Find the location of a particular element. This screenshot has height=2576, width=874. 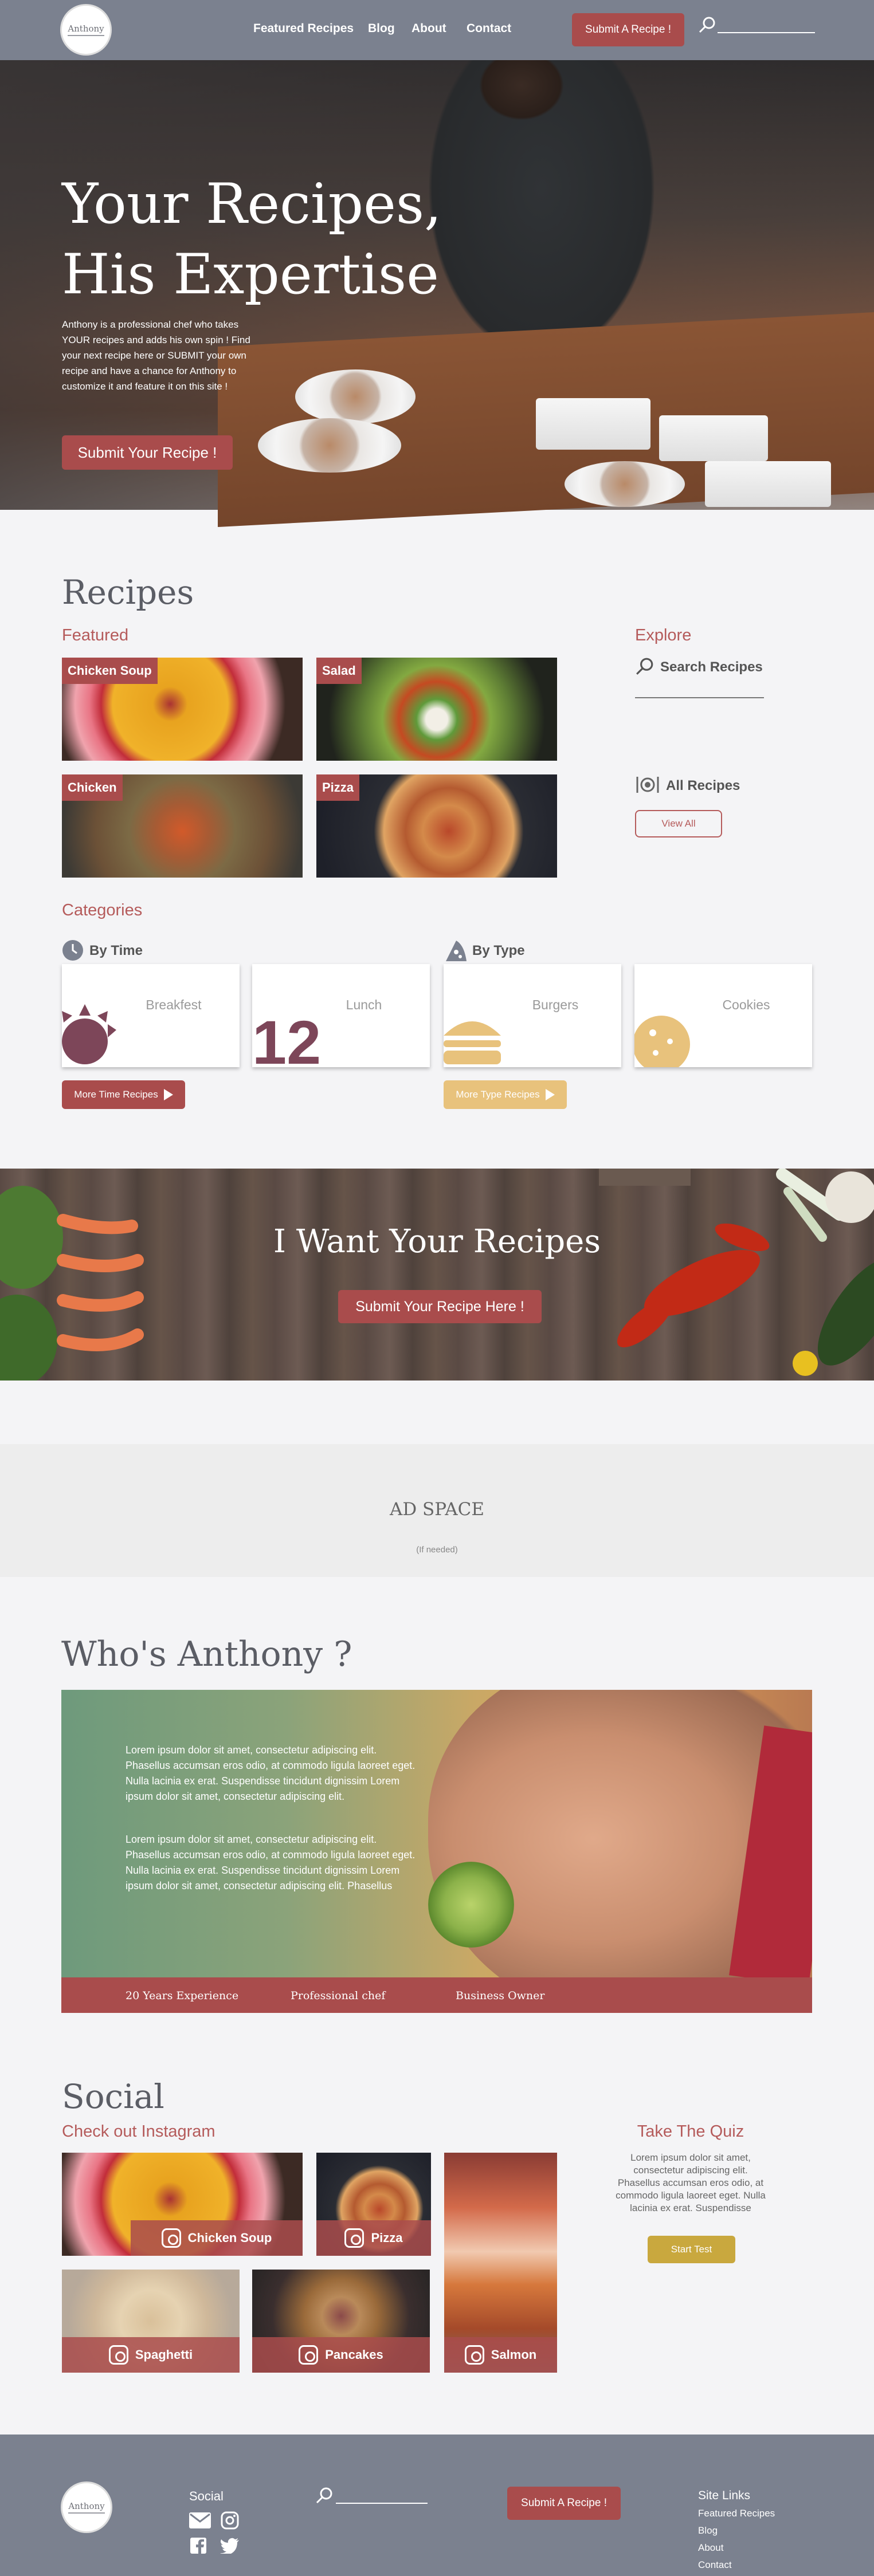

mail-icon is located at coordinates (200, 2520).